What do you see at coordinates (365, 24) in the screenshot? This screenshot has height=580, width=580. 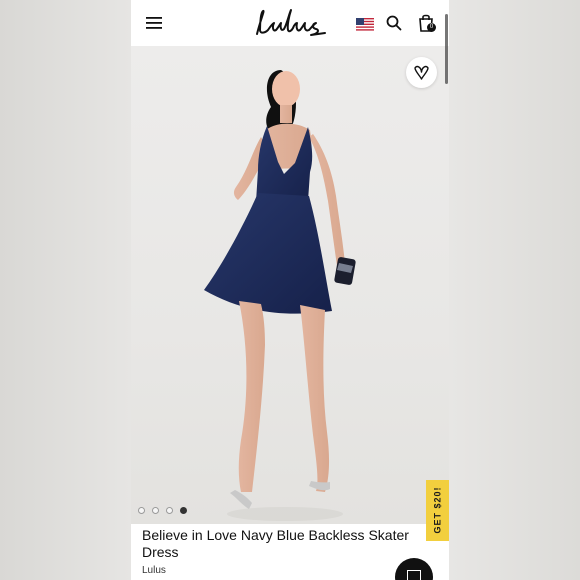 I see `us-flag-icon` at bounding box center [365, 24].